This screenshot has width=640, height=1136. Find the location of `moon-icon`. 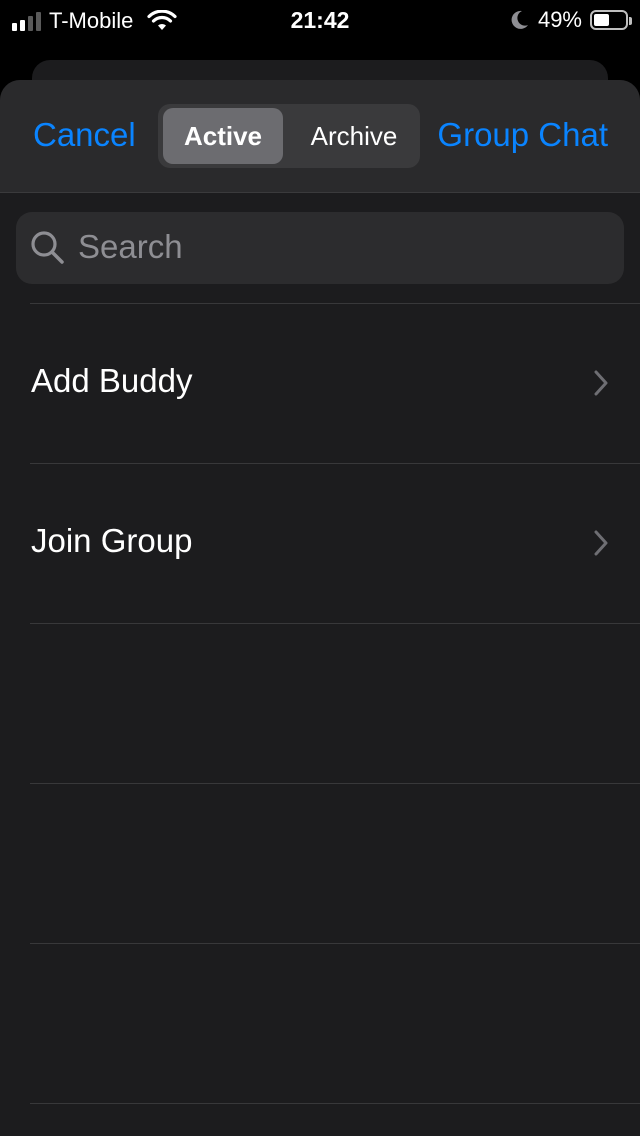

moon-icon is located at coordinates (519, 19).